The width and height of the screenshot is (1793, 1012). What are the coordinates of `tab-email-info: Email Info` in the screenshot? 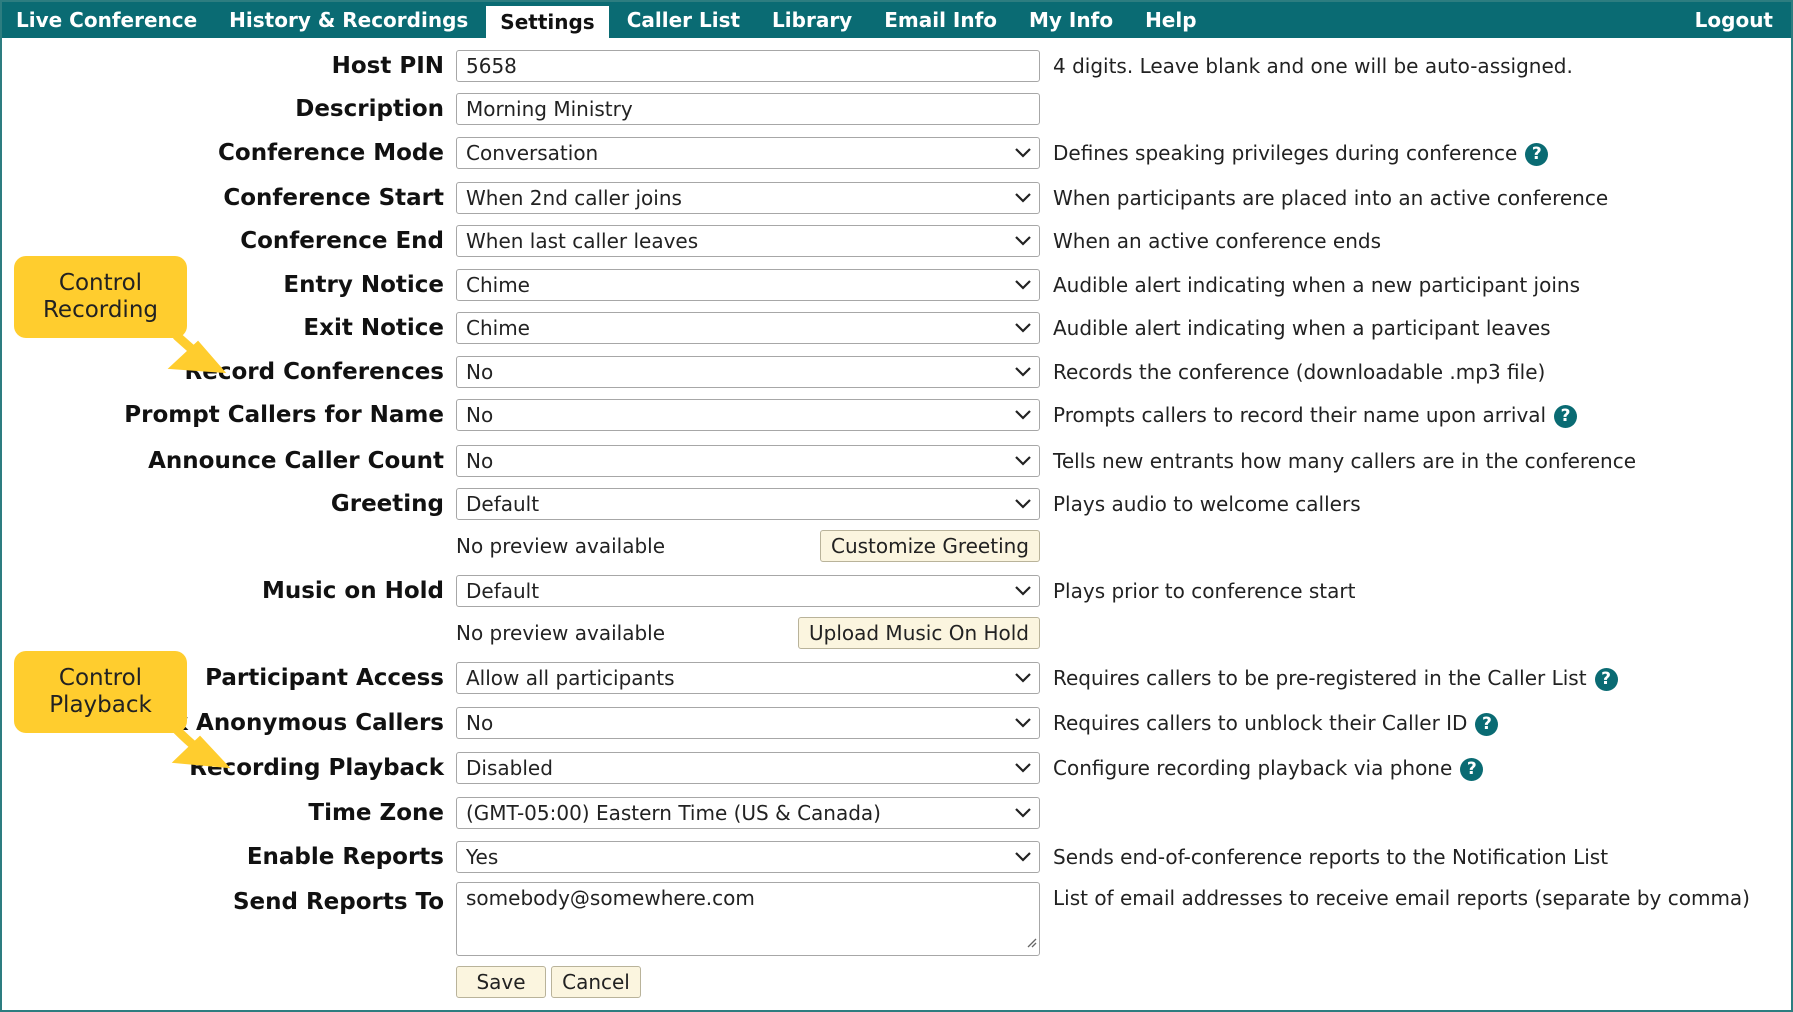 It's located at (940, 20).